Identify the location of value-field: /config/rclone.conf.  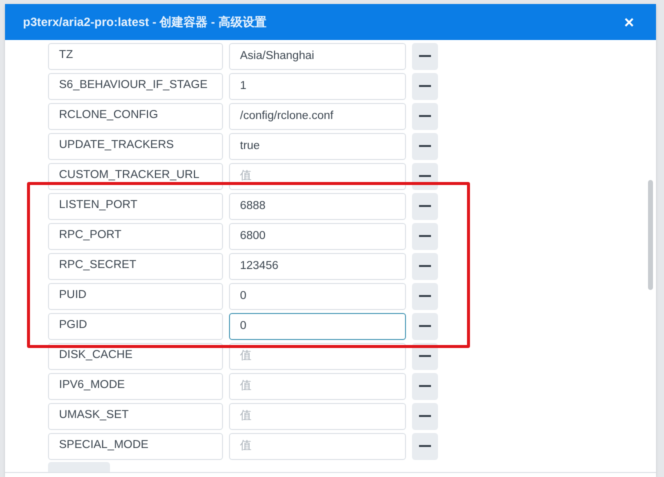
(317, 116).